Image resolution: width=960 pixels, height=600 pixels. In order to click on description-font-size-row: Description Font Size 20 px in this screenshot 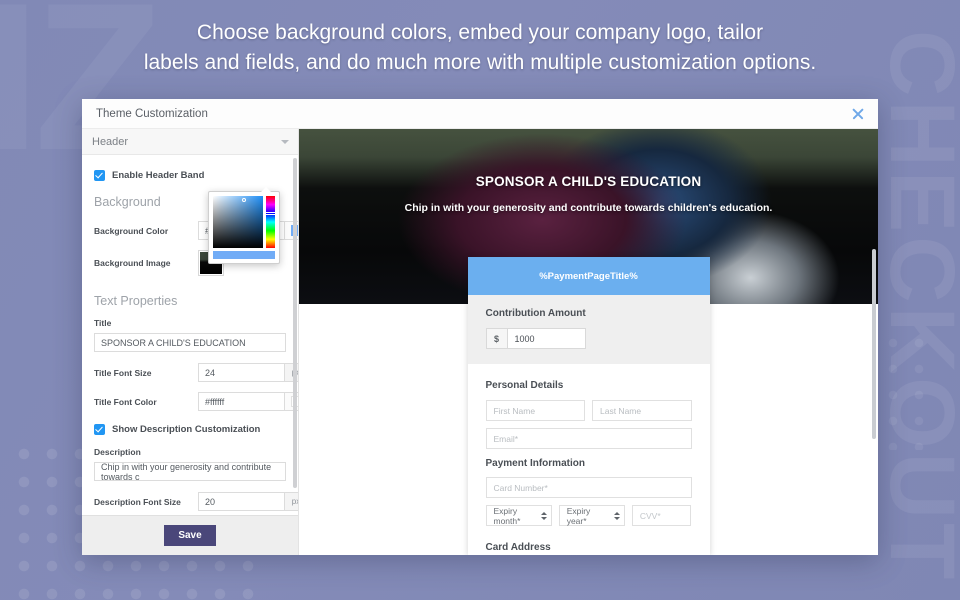, I will do `click(196, 501)`.